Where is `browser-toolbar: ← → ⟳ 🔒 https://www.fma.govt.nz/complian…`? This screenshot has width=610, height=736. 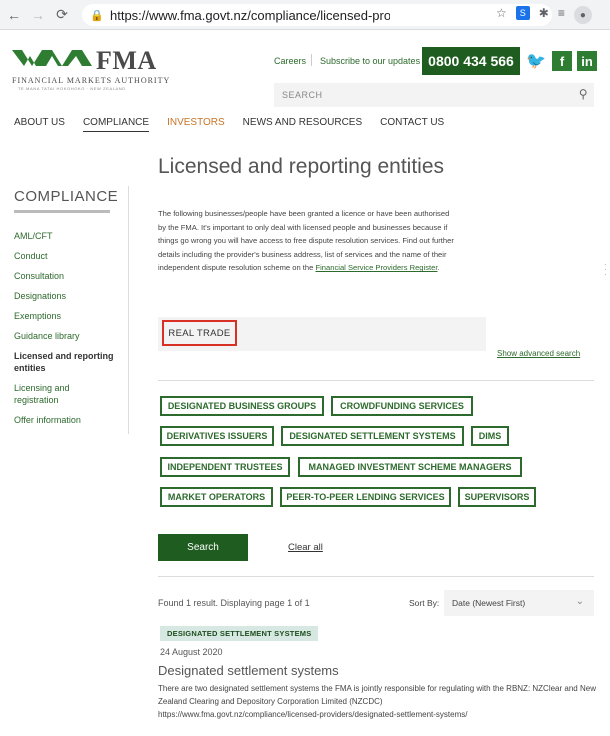
browser-toolbar: ← → ⟳ 🔒 https://www.fma.govt.nz/complian… is located at coordinates (305, 15).